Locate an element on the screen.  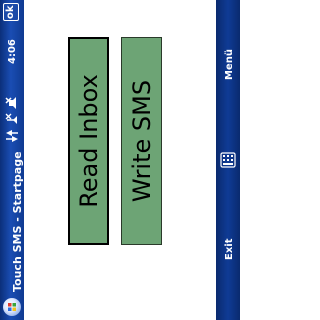
exit-softkey: Exit is located at coordinates (229, 250).